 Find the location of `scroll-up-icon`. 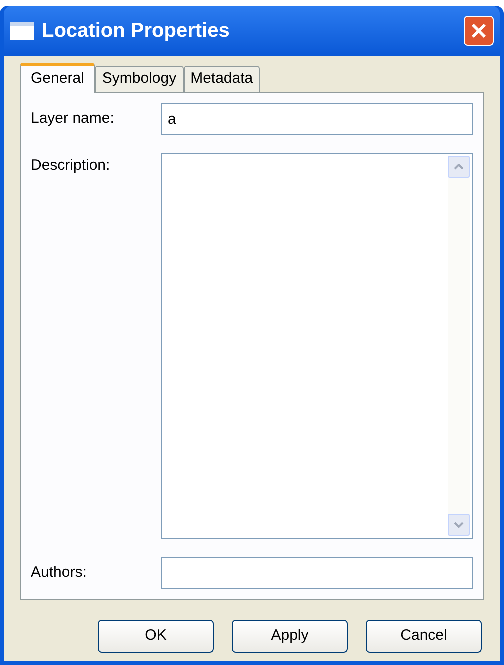

scroll-up-icon is located at coordinates (459, 167).